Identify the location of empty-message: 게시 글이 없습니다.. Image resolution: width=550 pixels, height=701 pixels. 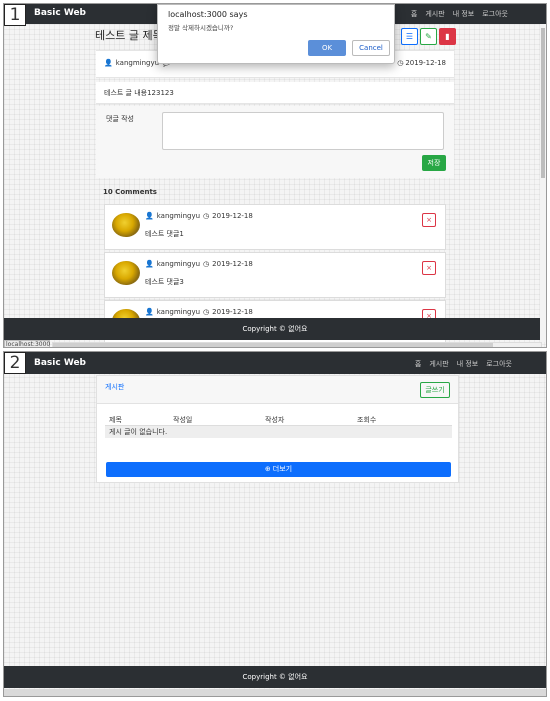
(278, 432).